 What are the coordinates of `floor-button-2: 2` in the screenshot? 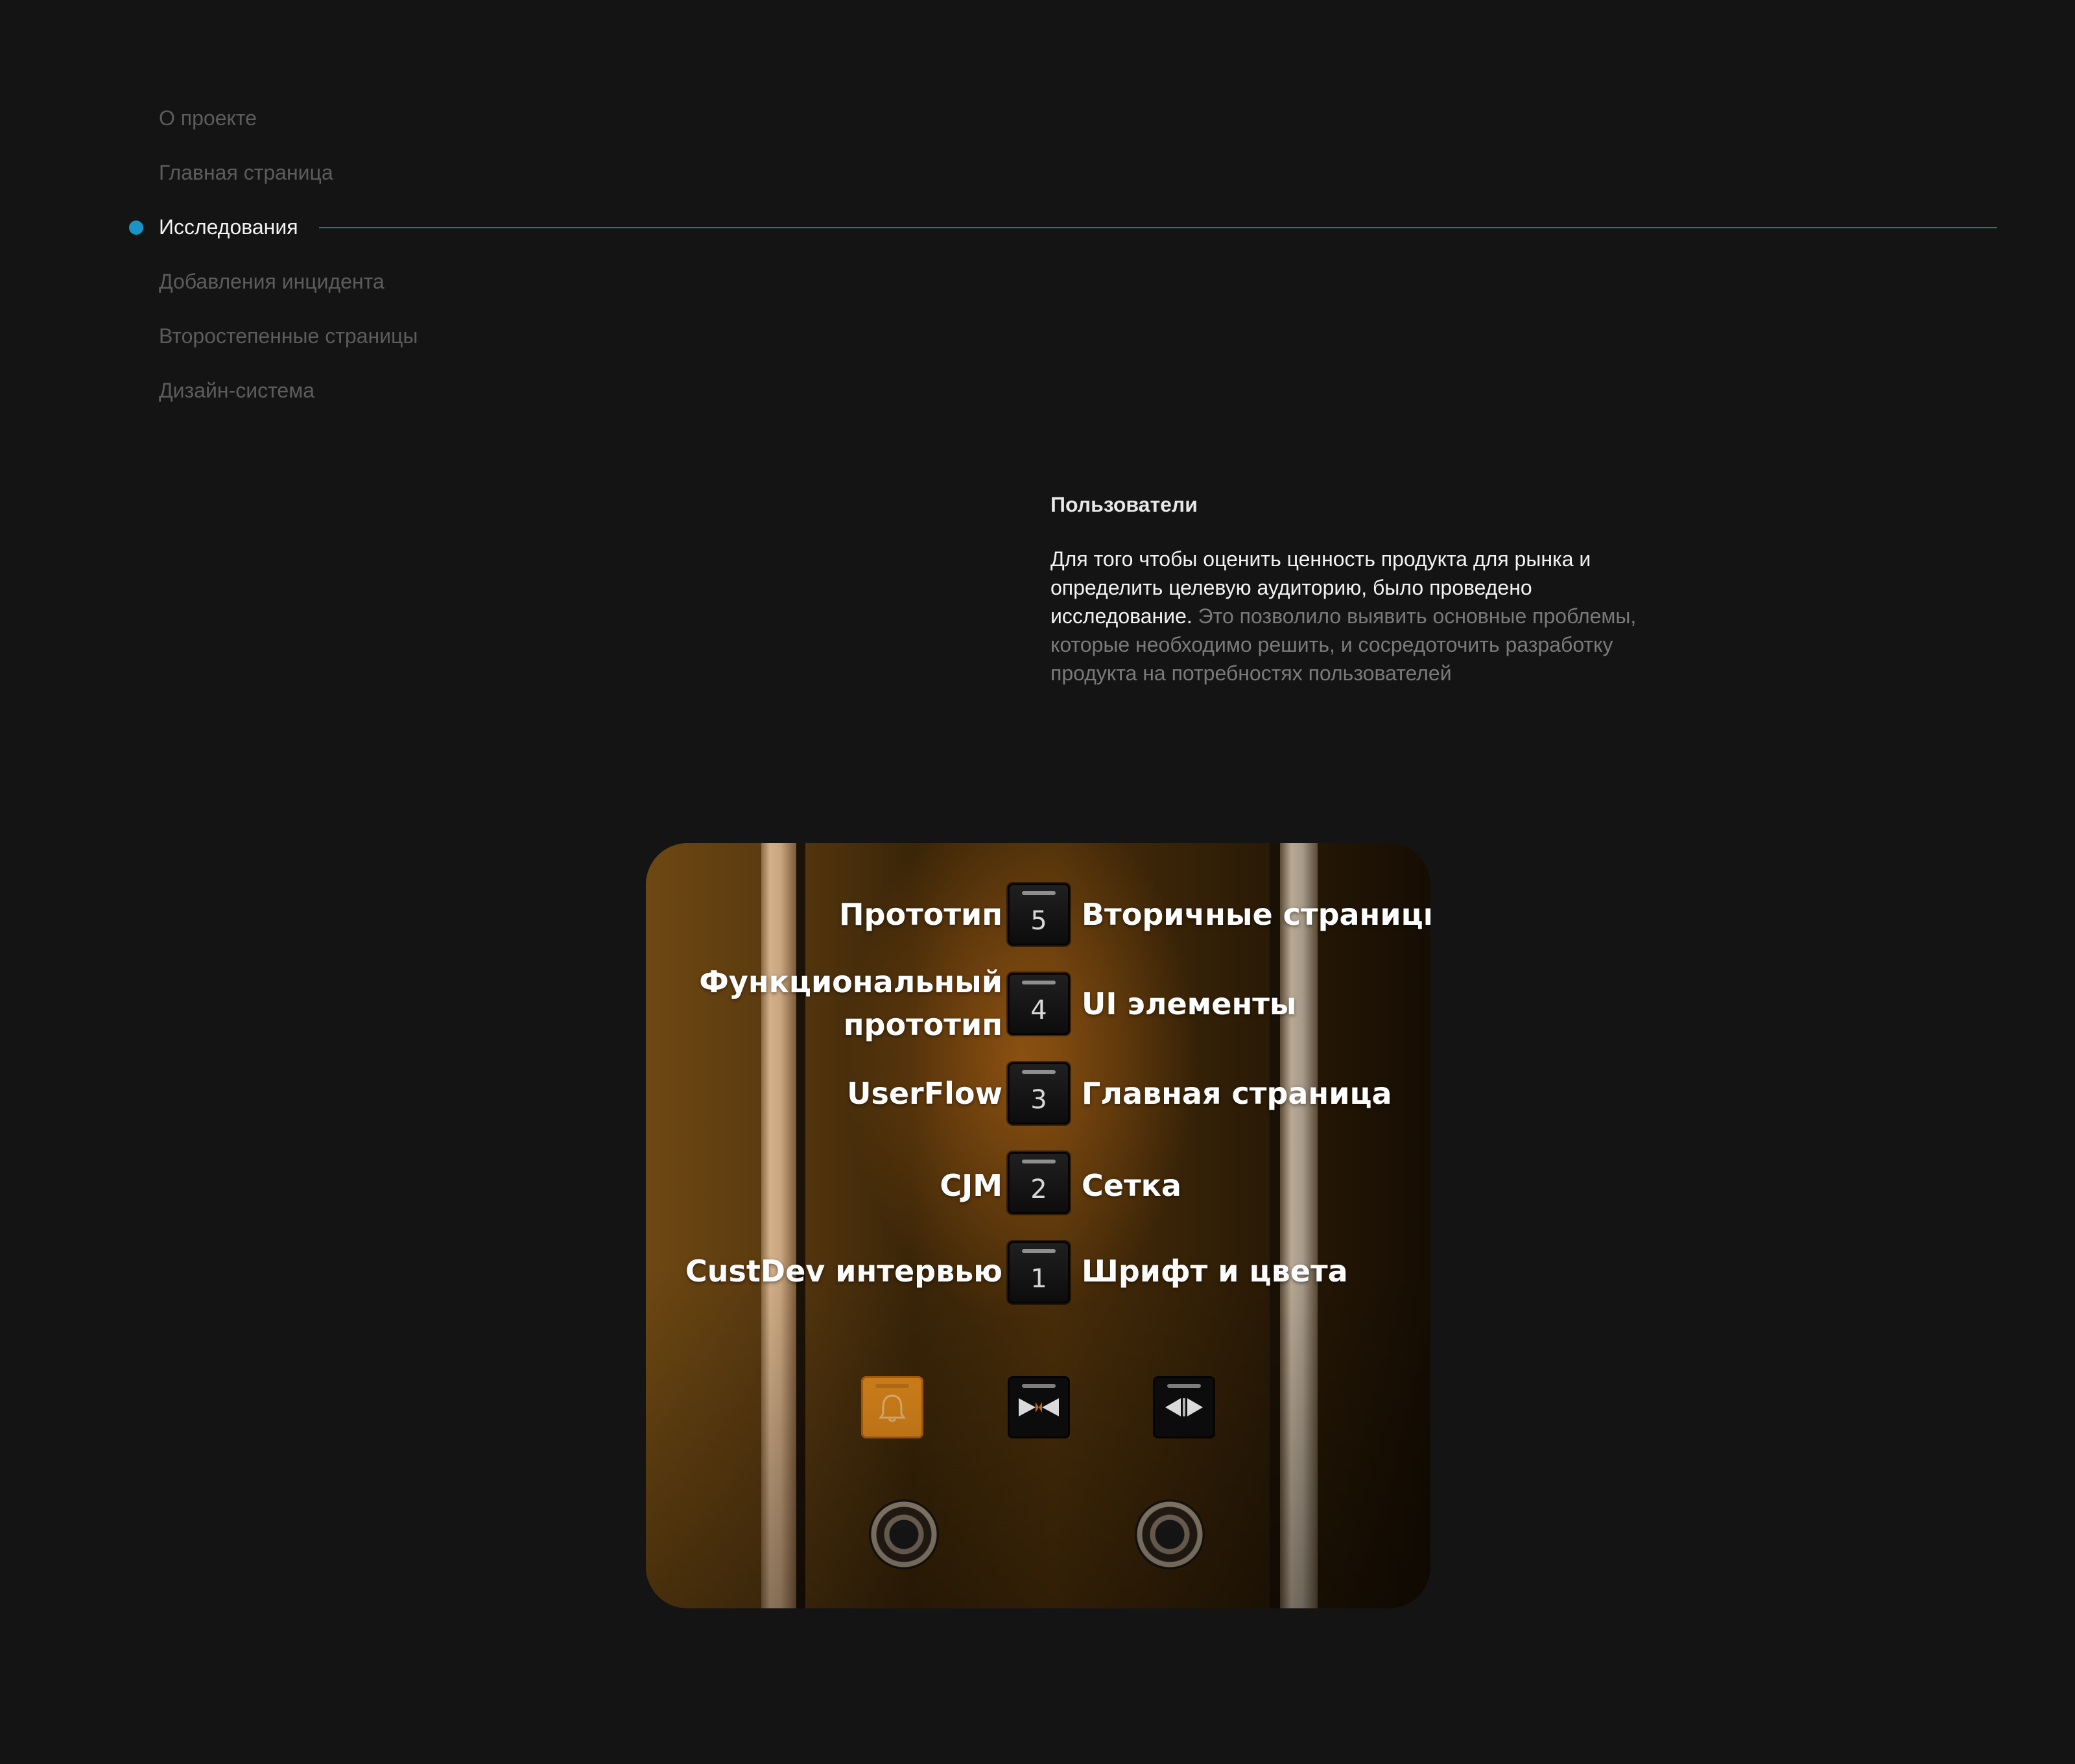 It's located at (1039, 1183).